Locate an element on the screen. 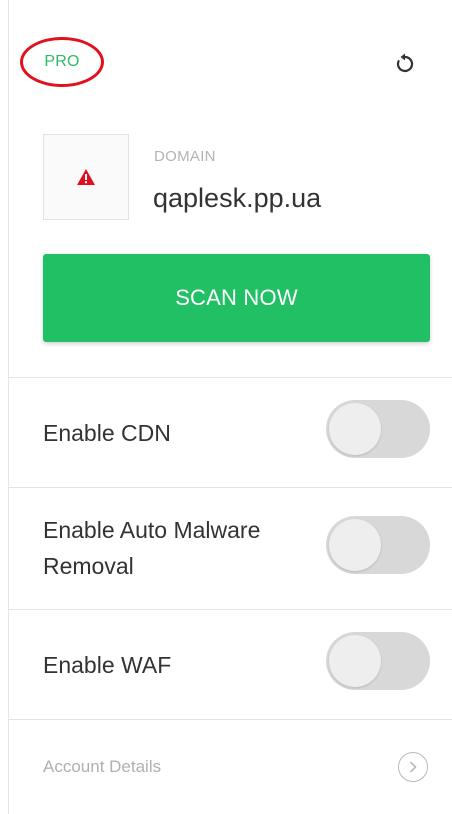 The image size is (452, 814). pro-badge-label: PRO is located at coordinates (62, 61).